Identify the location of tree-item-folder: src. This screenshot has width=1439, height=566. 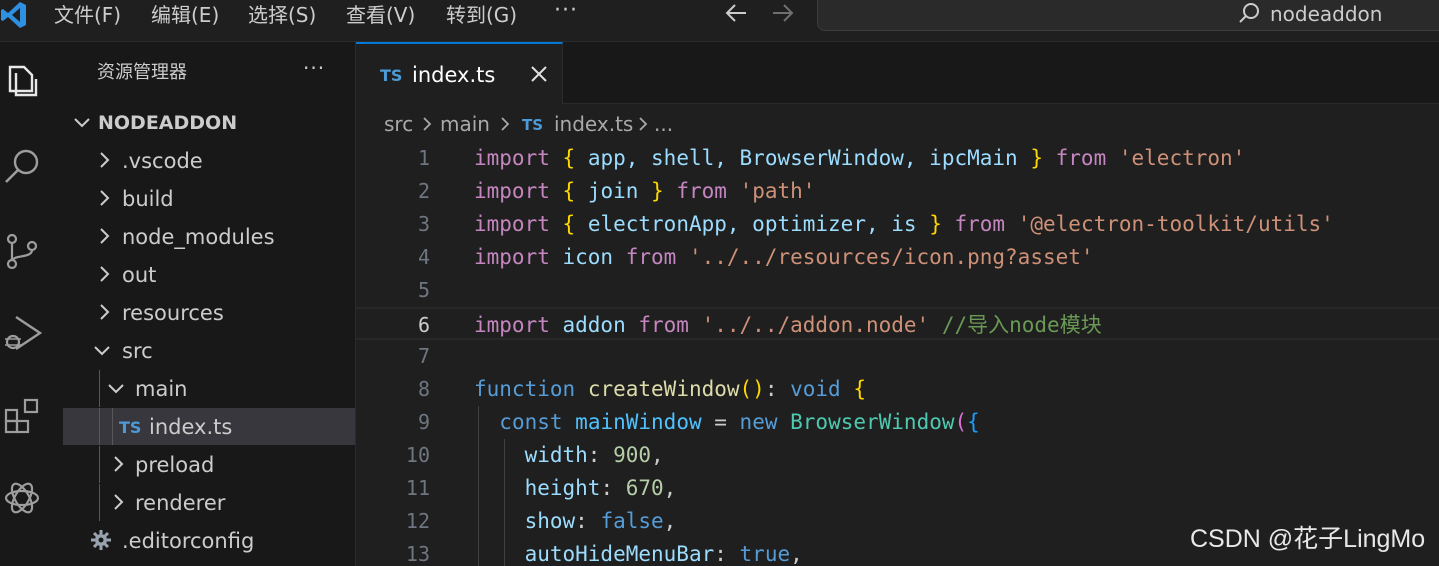
(209, 350).